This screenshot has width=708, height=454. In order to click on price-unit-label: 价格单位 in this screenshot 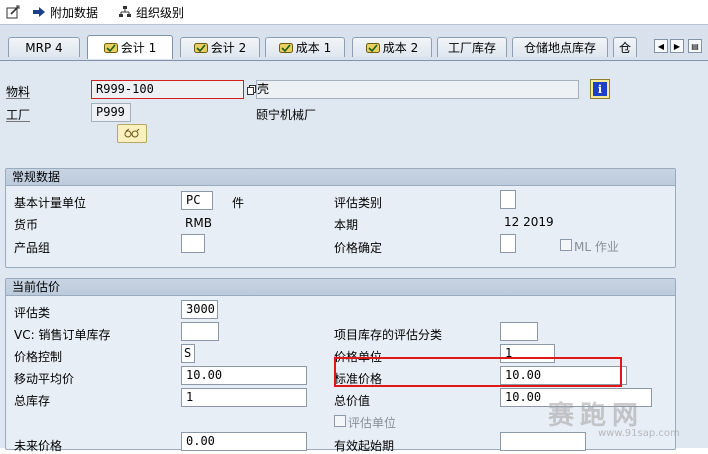, I will do `click(358, 357)`.